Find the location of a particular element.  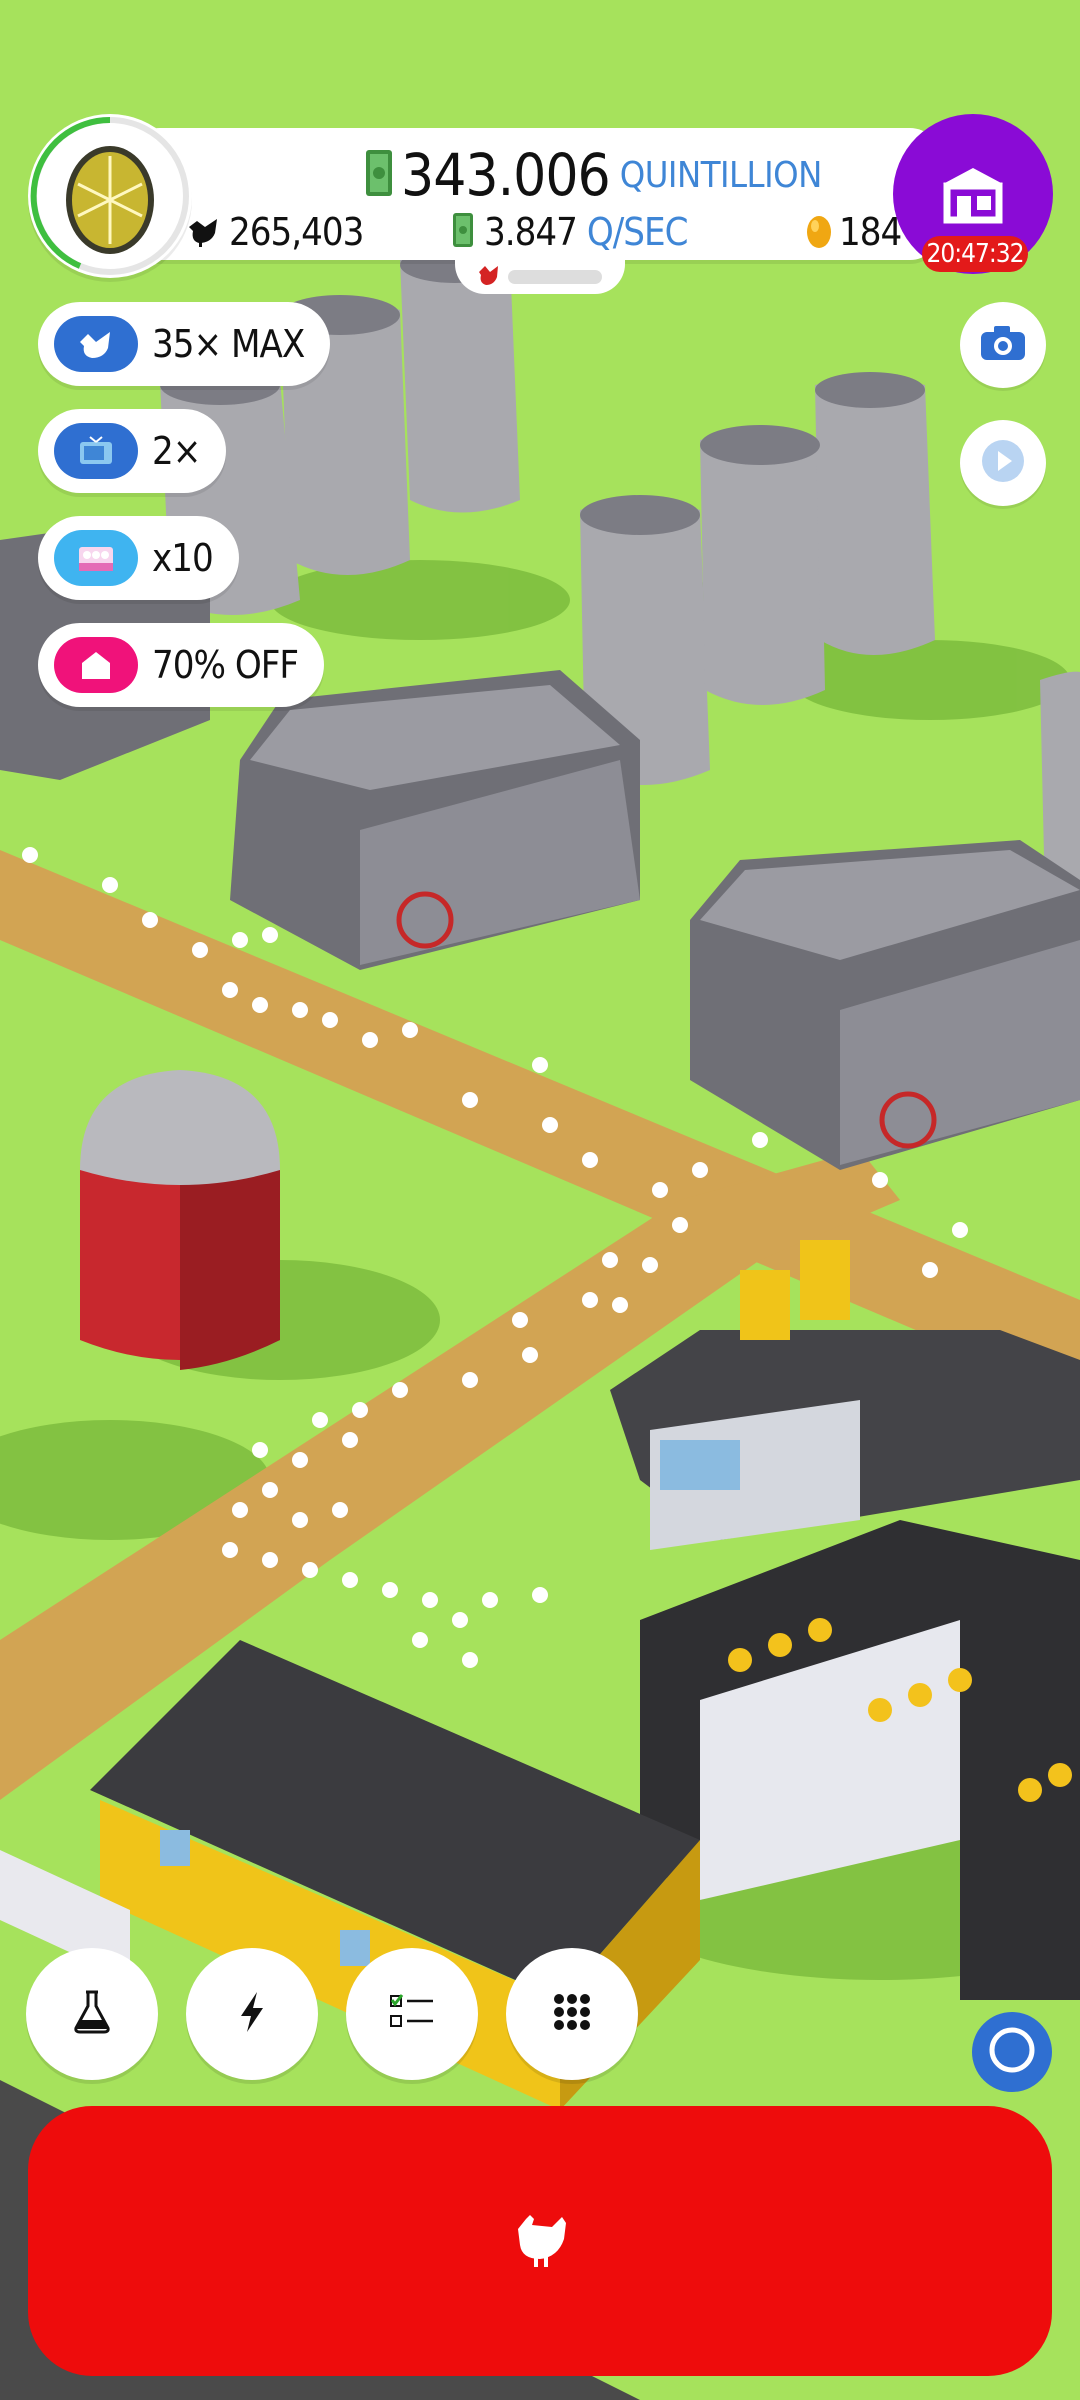

income-rate-value: 3.847 is located at coordinates (531, 232).